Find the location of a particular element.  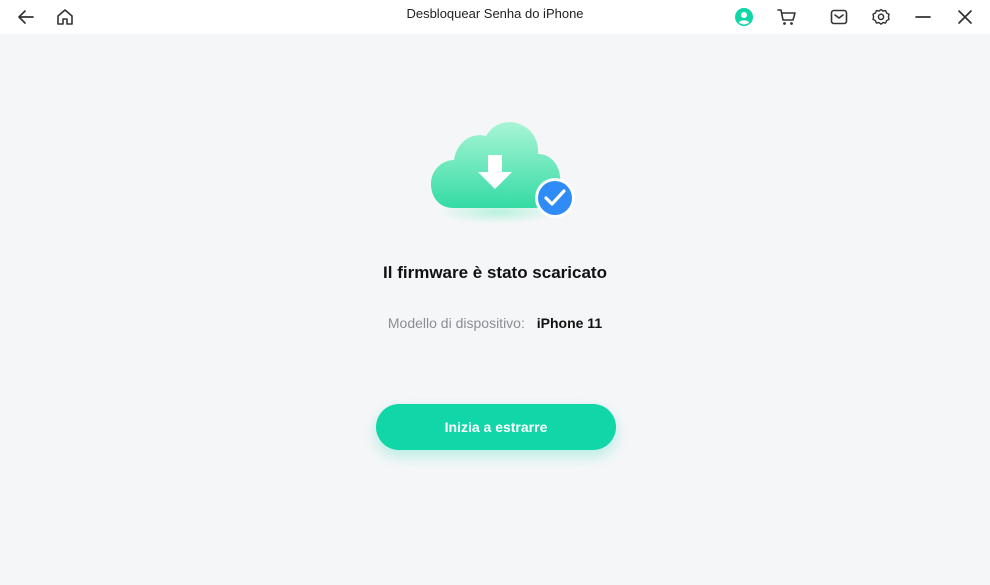

mail-icon is located at coordinates (839, 17).